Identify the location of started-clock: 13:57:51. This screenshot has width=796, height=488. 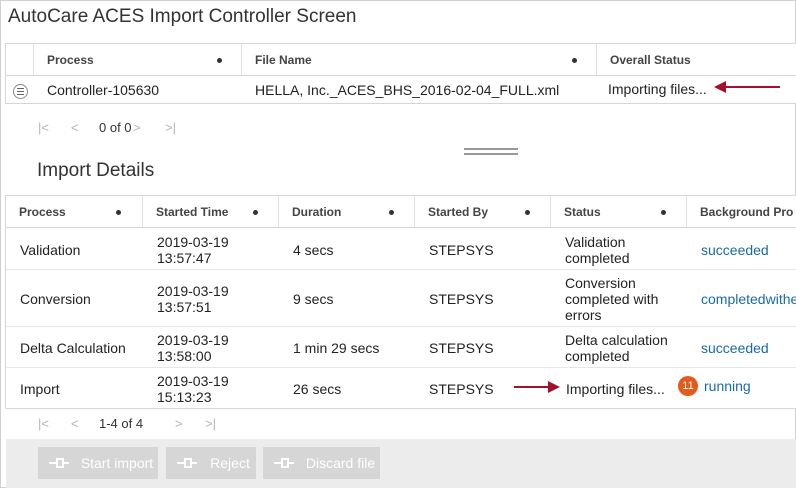
(184, 307).